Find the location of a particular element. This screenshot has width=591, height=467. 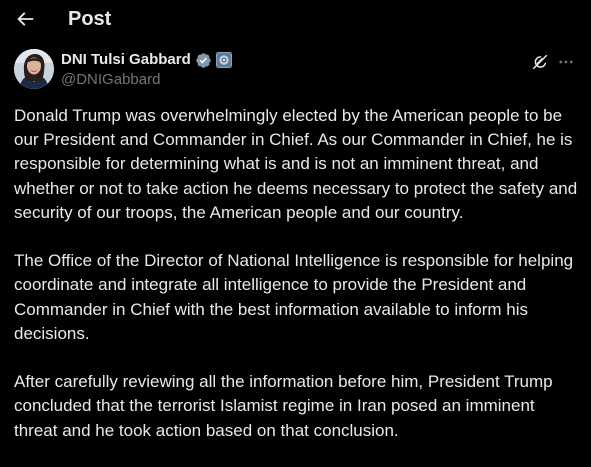

name-row: DNI Tulsi Gabbard is located at coordinates (146, 60).